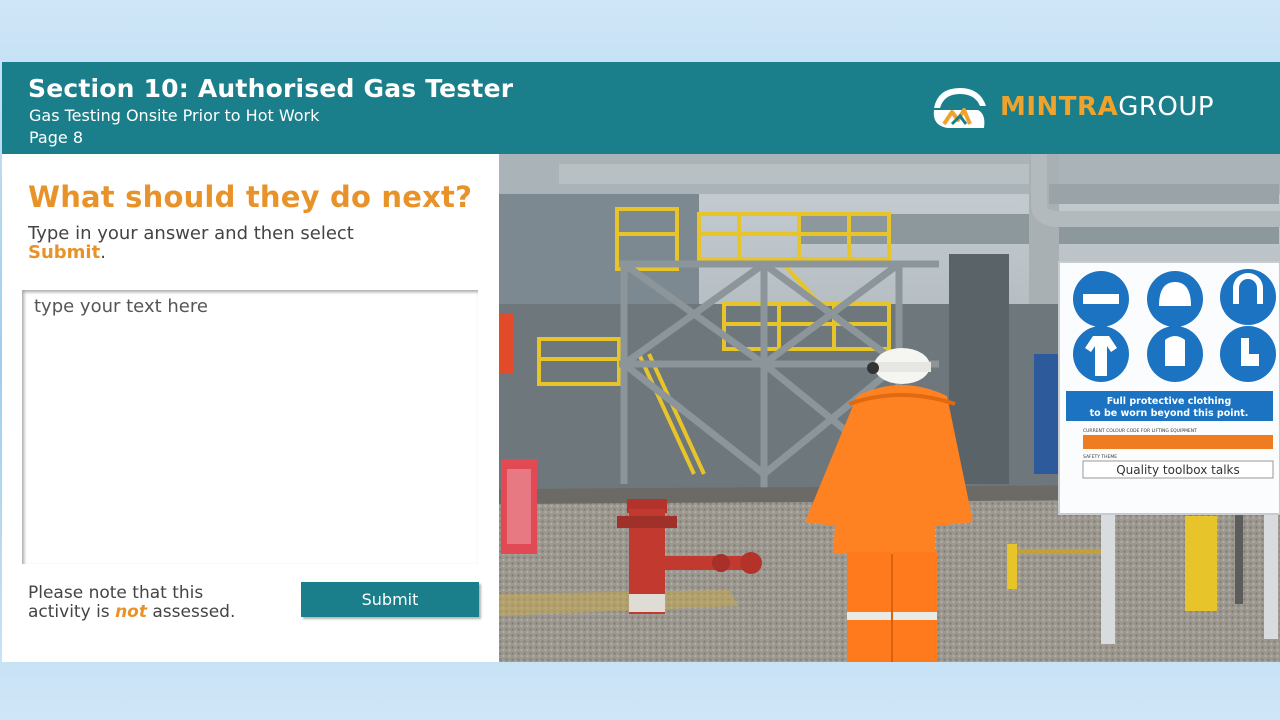 This screenshot has height=720, width=1280. I want to click on sign-text-line2: to be worn beyond this point., so click(1169, 413).